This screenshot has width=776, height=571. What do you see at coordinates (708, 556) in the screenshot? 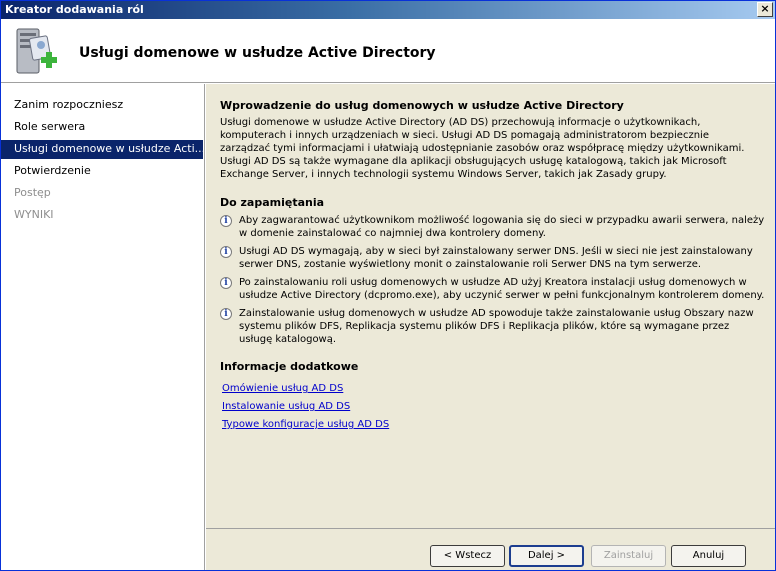
I see `cancel-button: Anuluj` at bounding box center [708, 556].